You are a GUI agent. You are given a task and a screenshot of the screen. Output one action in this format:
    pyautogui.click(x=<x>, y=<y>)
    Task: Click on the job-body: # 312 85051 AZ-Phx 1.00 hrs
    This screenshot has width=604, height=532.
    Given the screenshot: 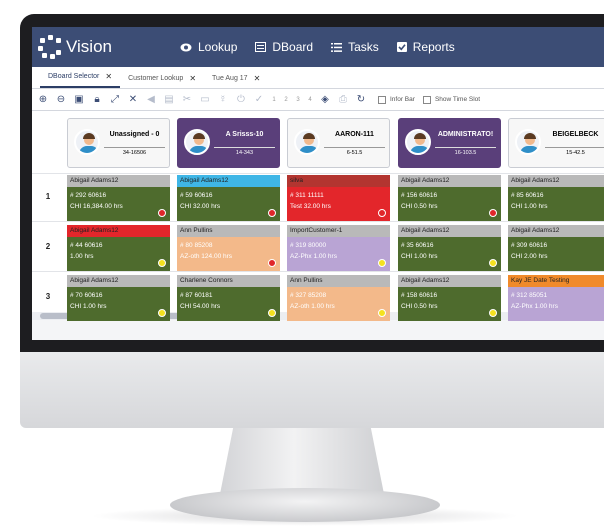 What is the action you would take?
    pyautogui.click(x=556, y=304)
    